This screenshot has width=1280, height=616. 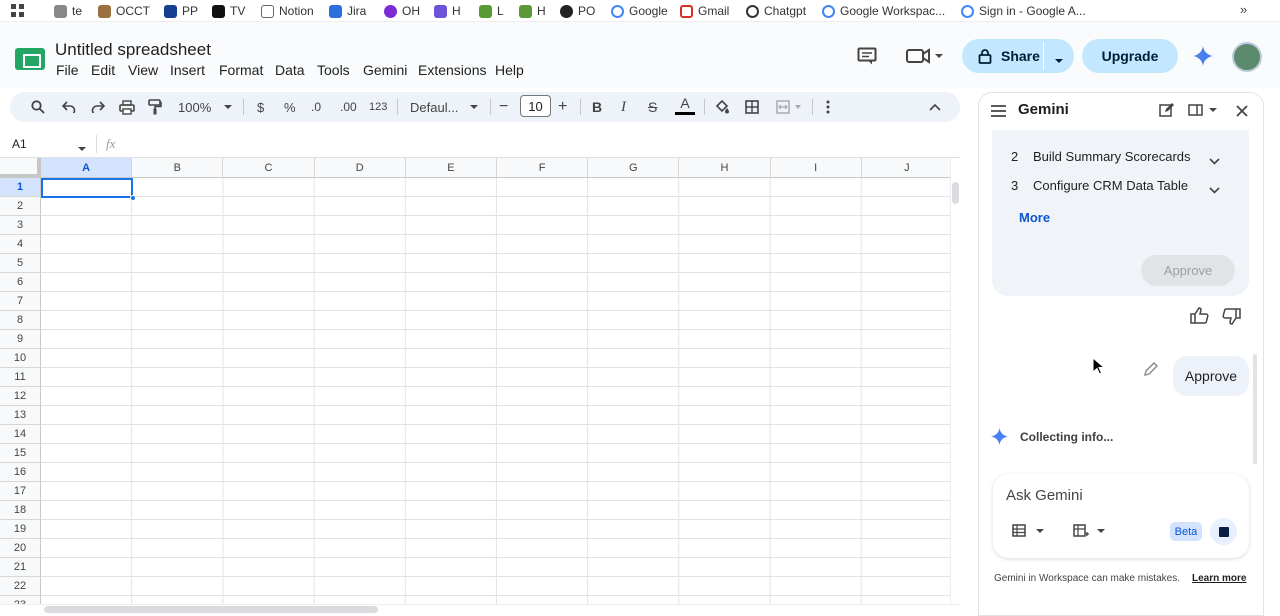 What do you see at coordinates (133, 198) in the screenshot?
I see `fill-handle` at bounding box center [133, 198].